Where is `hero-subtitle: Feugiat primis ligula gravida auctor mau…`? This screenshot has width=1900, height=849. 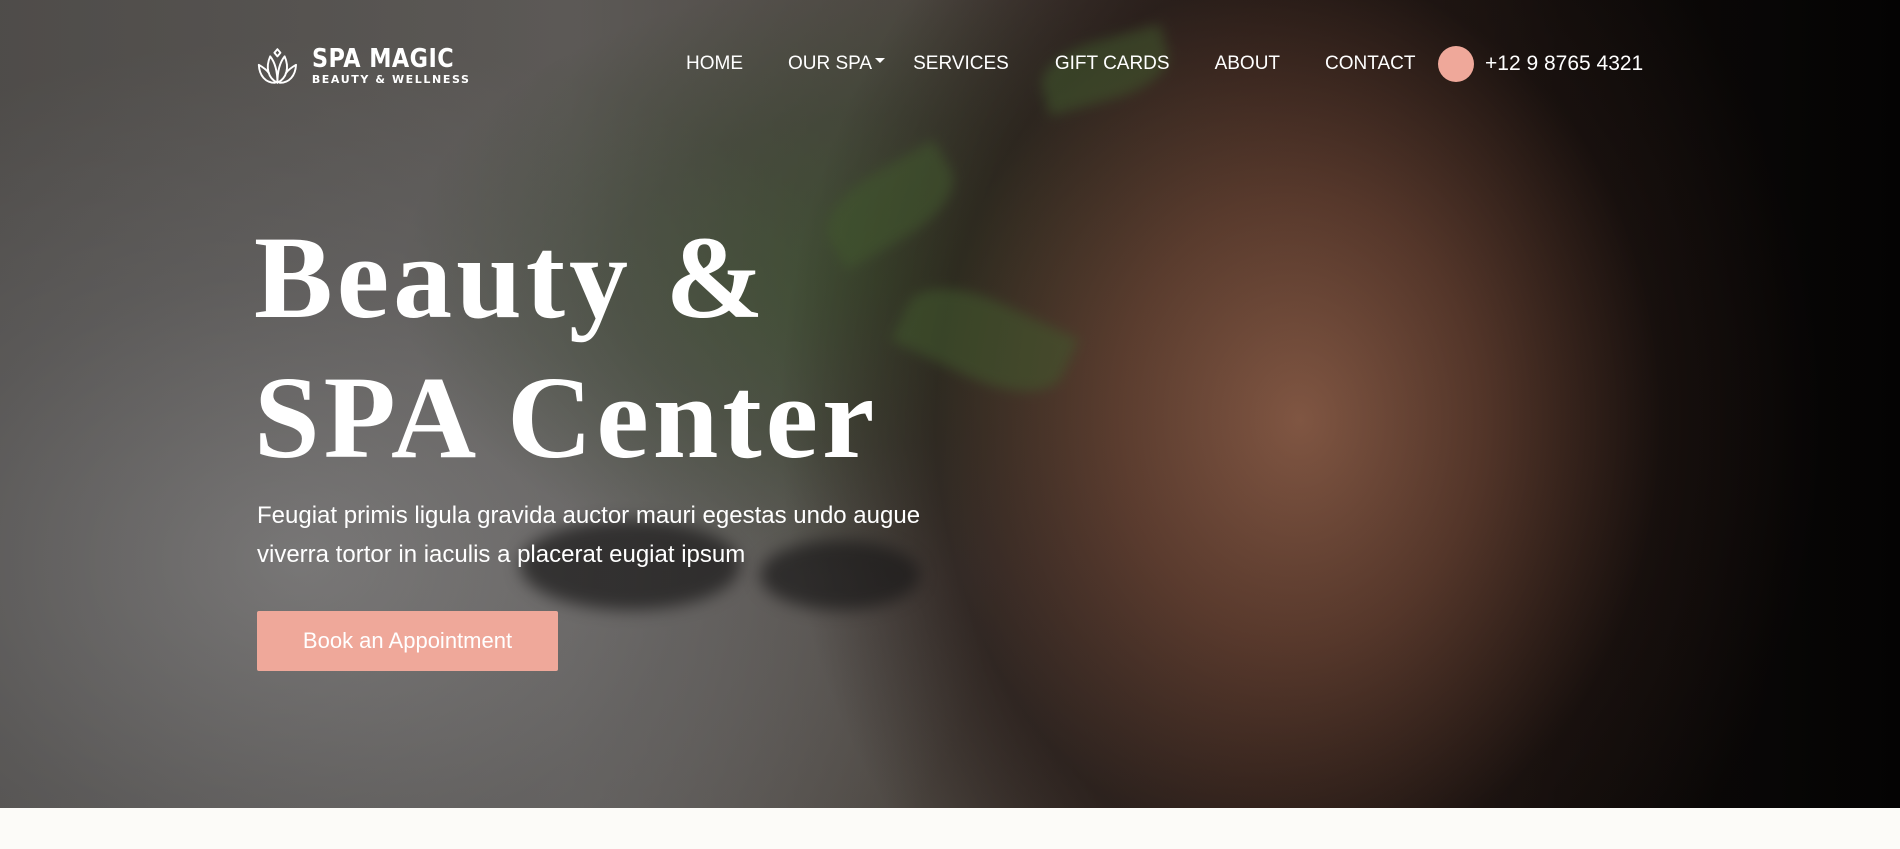
hero-subtitle: Feugiat primis ligula gravida auctor mau… is located at coordinates (589, 535).